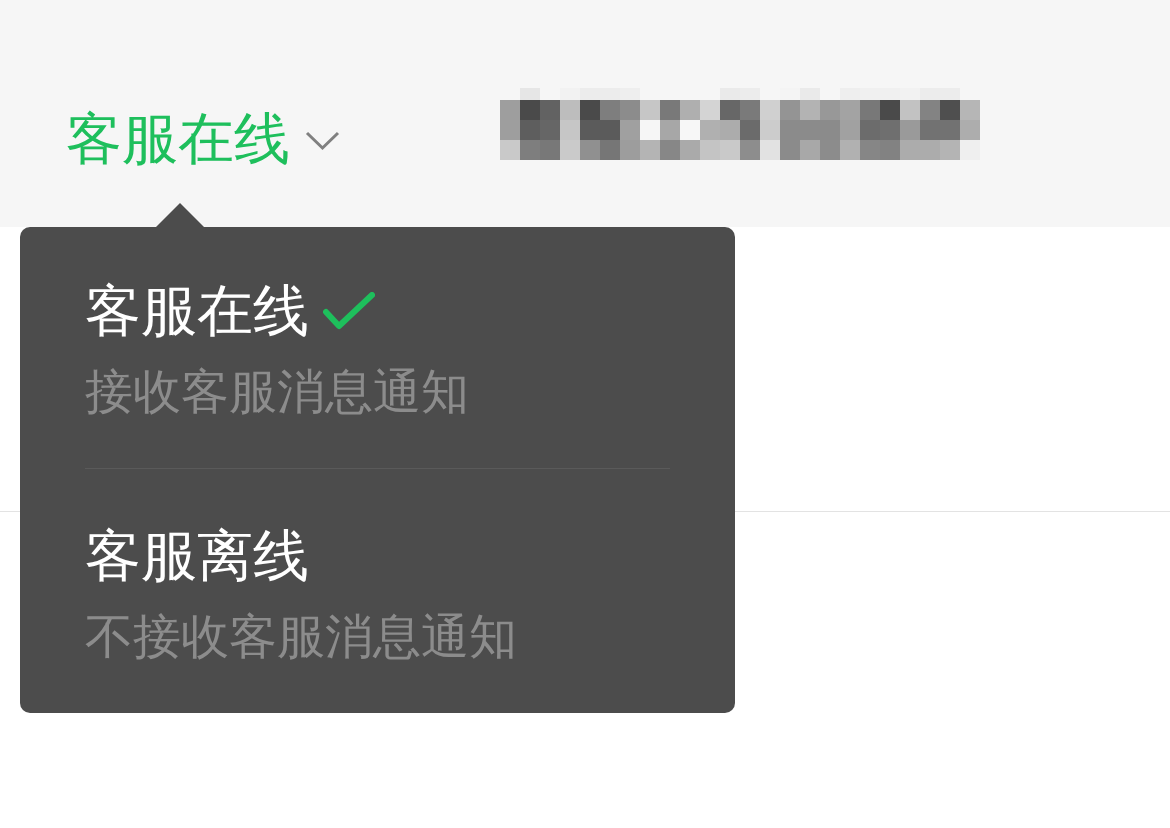 The image size is (1170, 828). I want to click on option-description: 接收客服消息通知, so click(277, 391).